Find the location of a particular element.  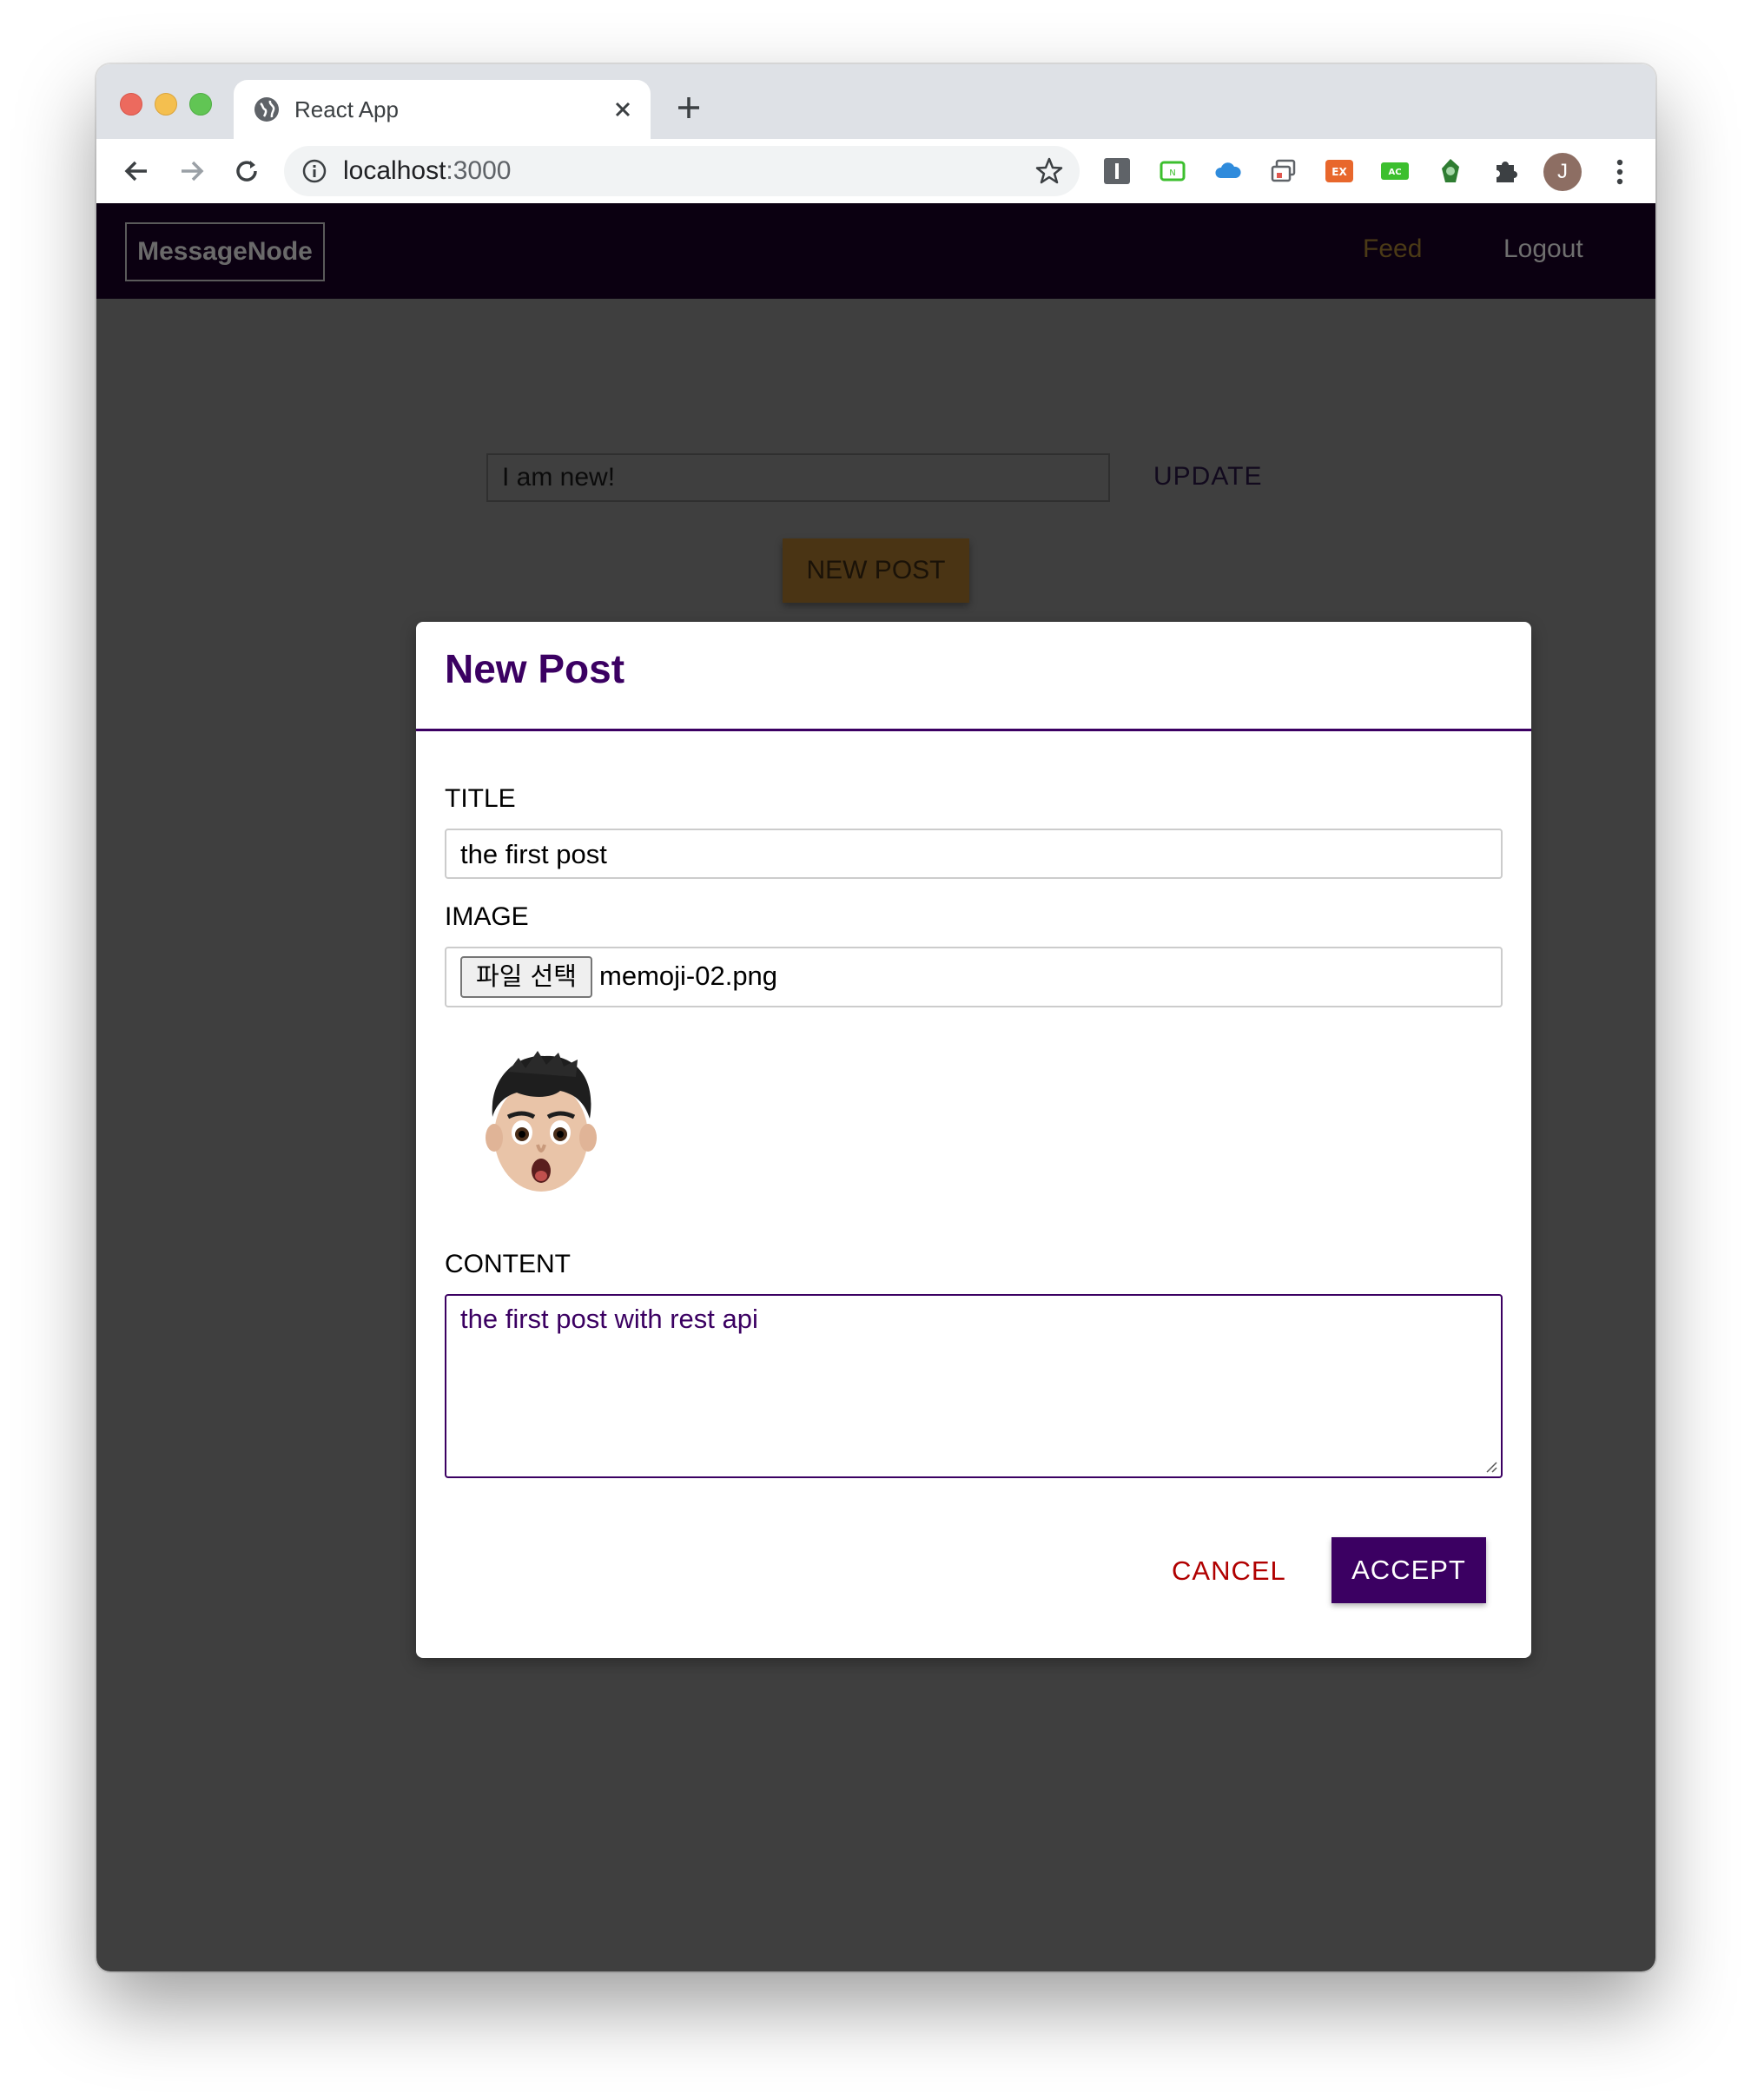

maximize-window-button is located at coordinates (200, 104).